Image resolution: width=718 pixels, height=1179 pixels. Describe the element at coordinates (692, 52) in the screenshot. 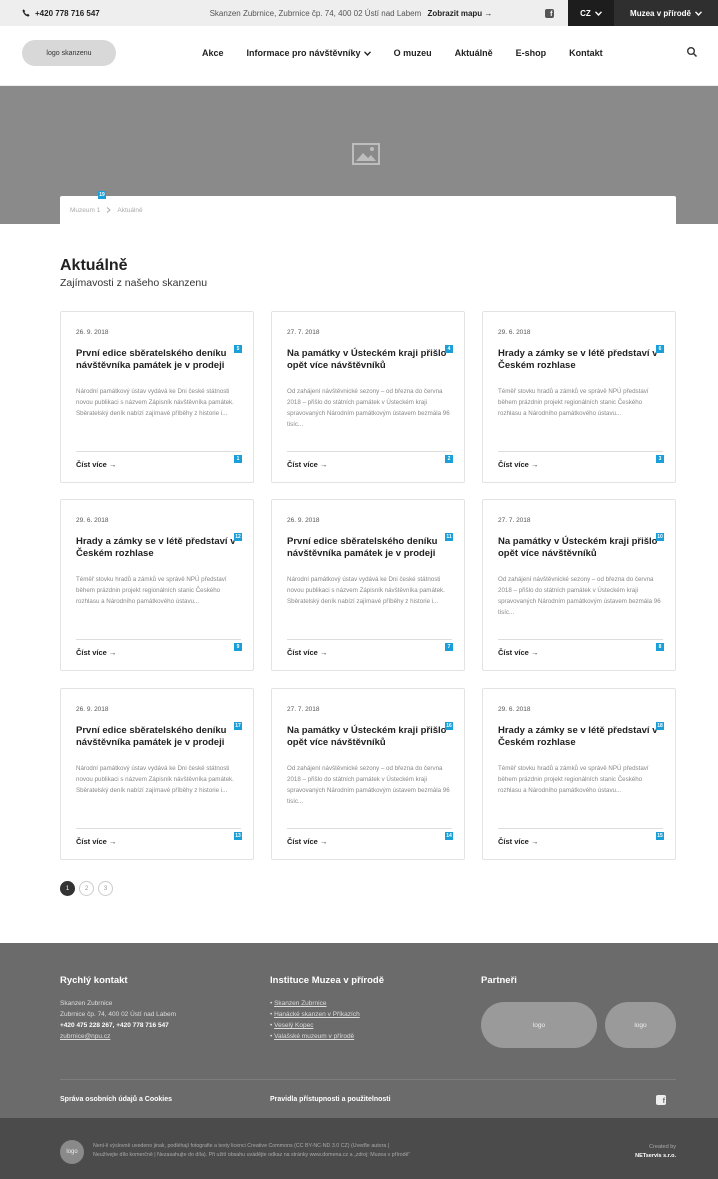

I see `search-icon` at that location.